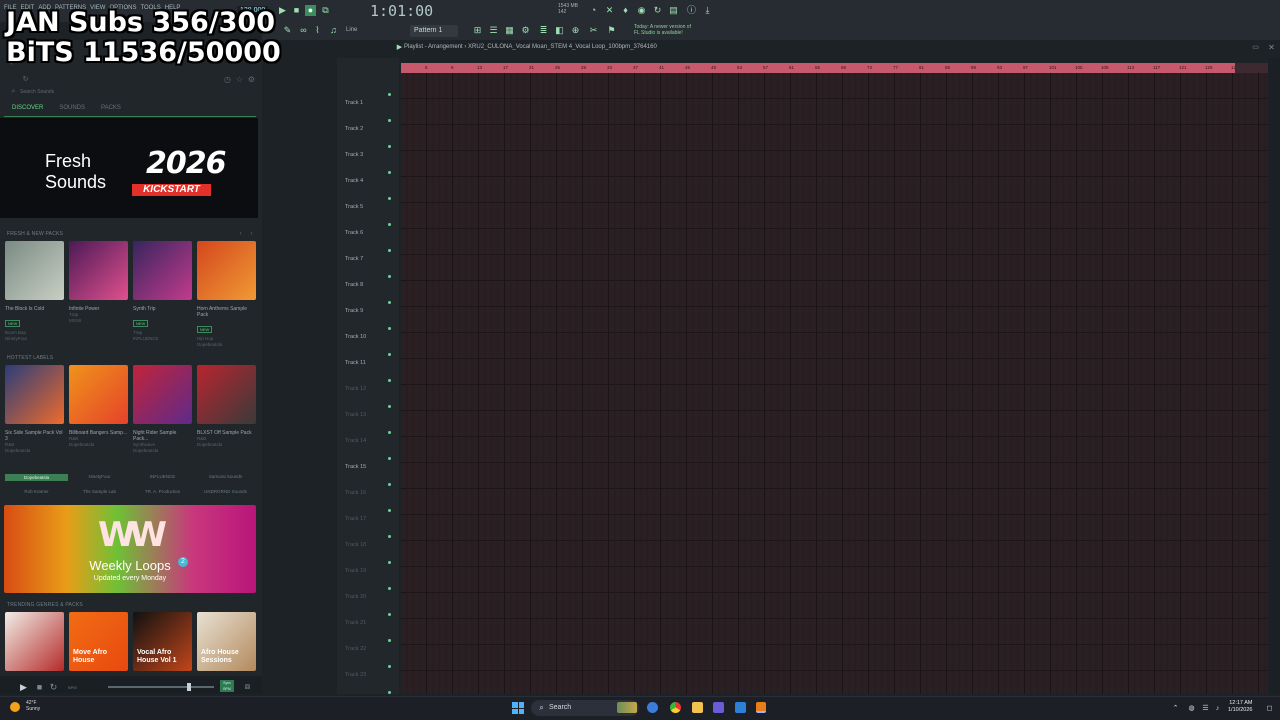  What do you see at coordinates (99, 477) in the screenshot?
I see `label-chip: NinetyFour` at bounding box center [99, 477].